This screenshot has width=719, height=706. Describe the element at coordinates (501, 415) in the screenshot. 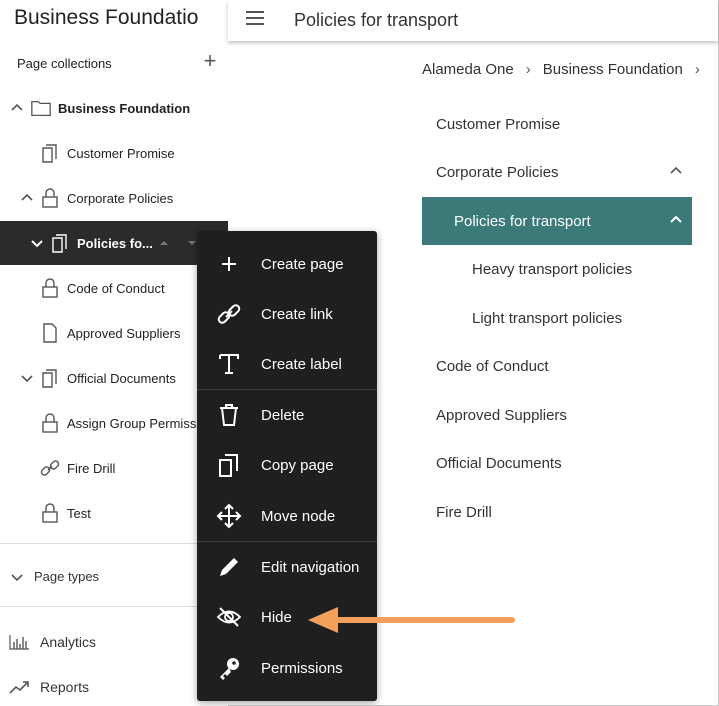

I see `nav-item-label: Approved Suppliers` at that location.